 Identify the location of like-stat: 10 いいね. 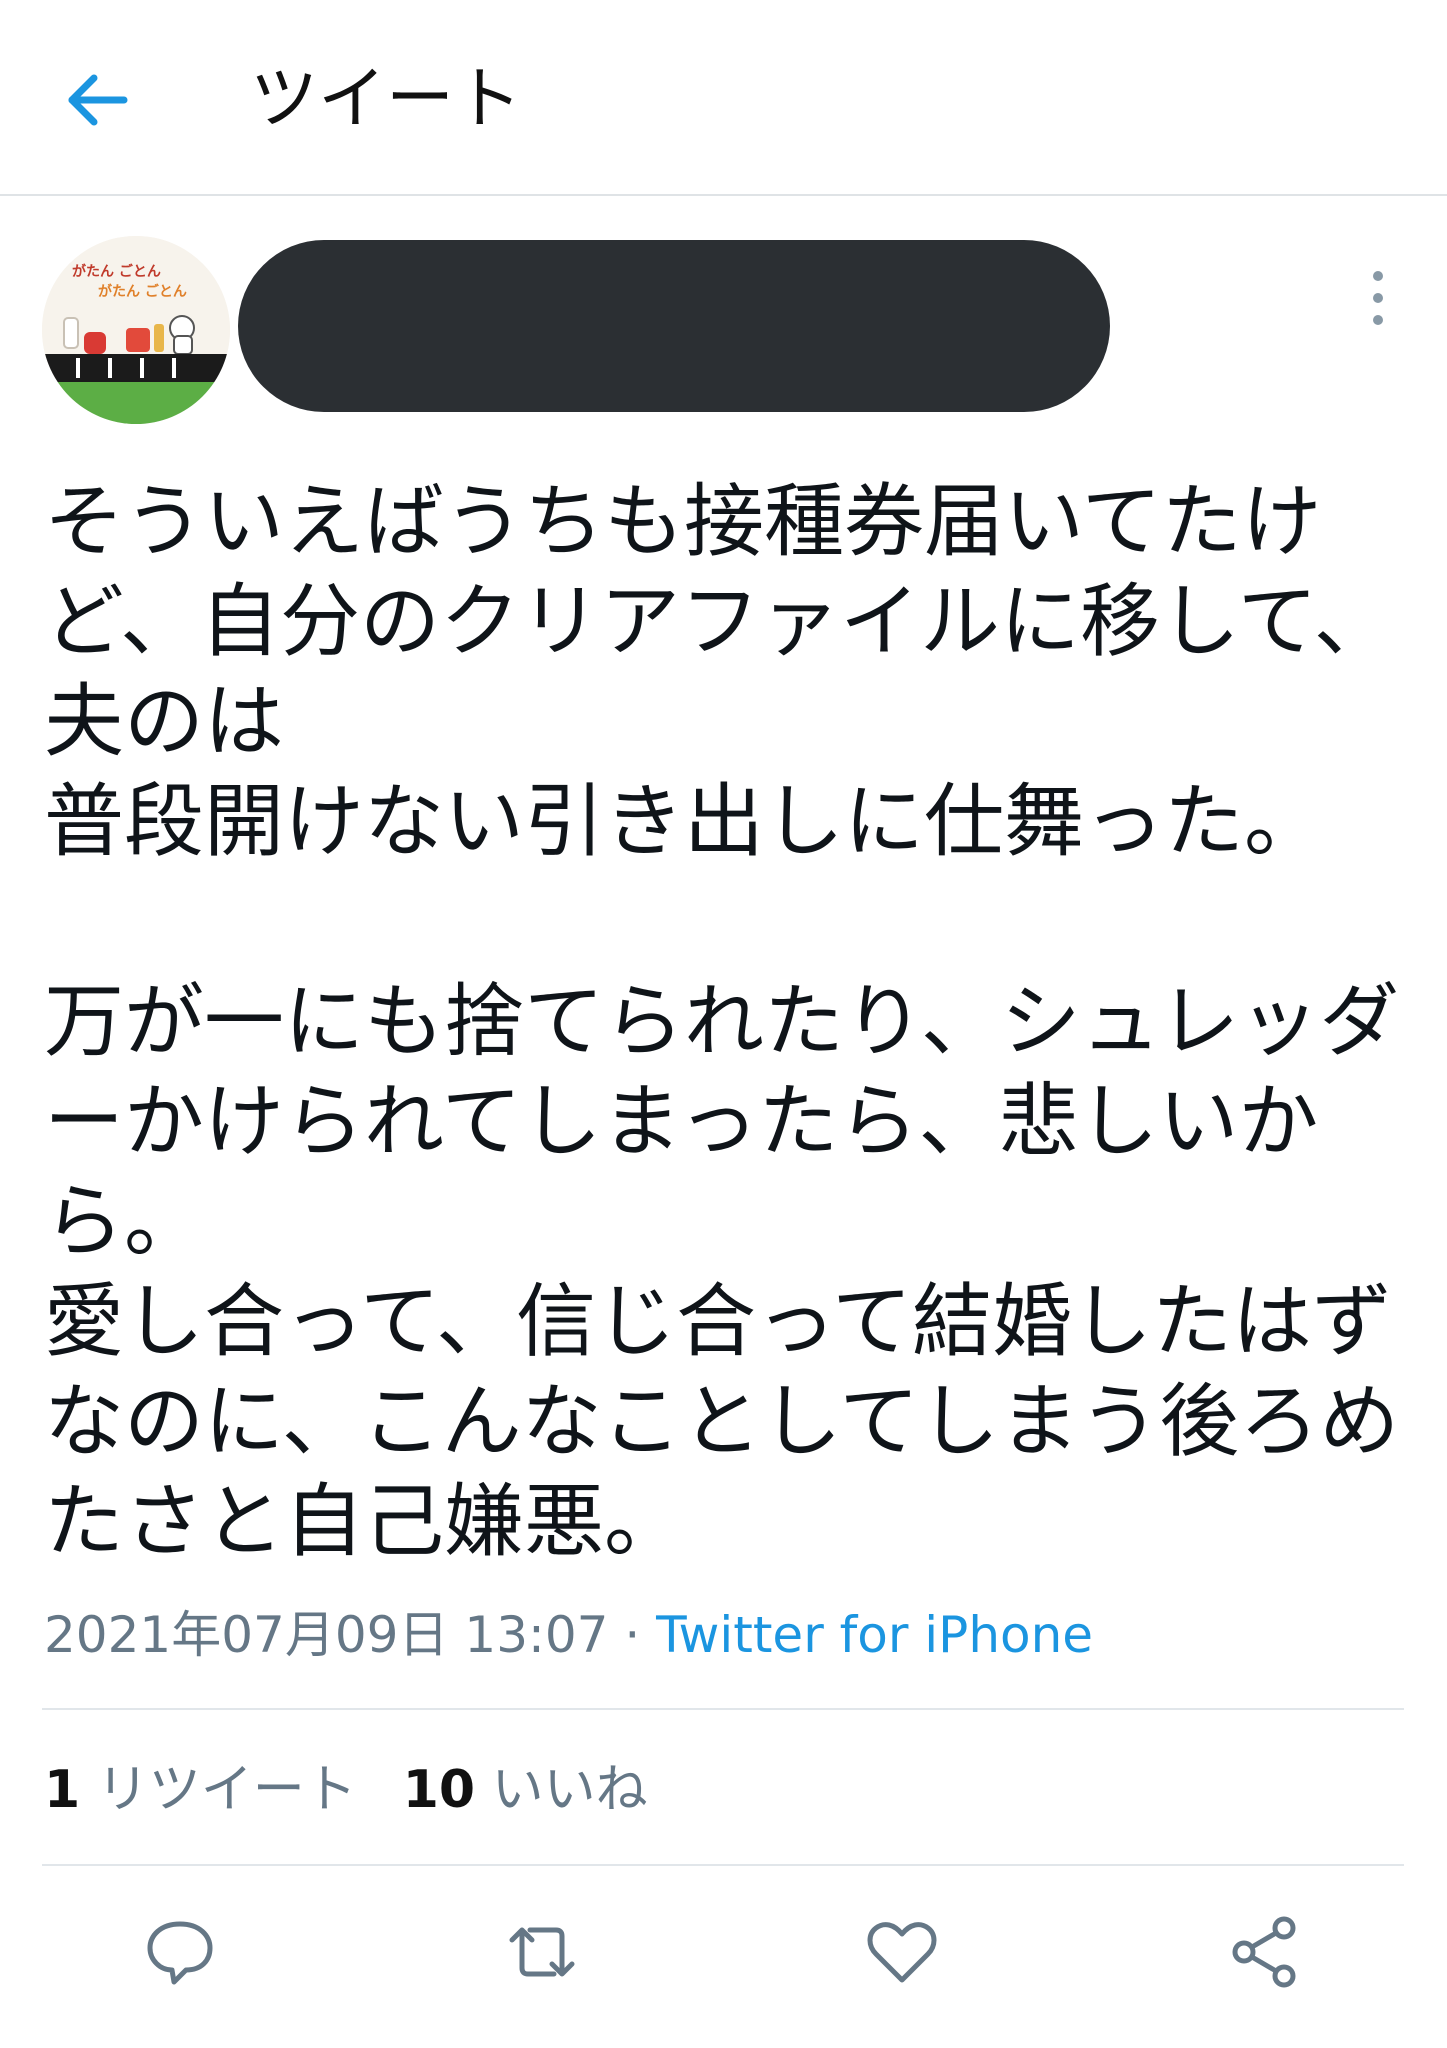
(525, 1790).